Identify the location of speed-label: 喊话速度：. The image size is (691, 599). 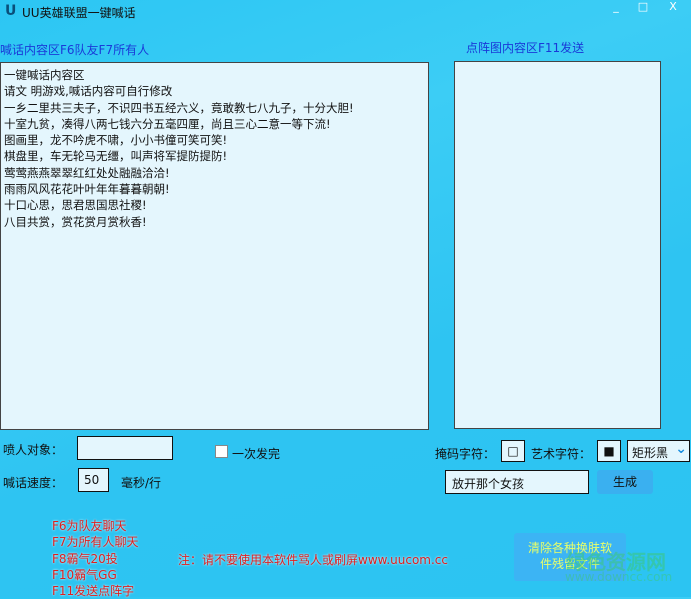
(33, 483).